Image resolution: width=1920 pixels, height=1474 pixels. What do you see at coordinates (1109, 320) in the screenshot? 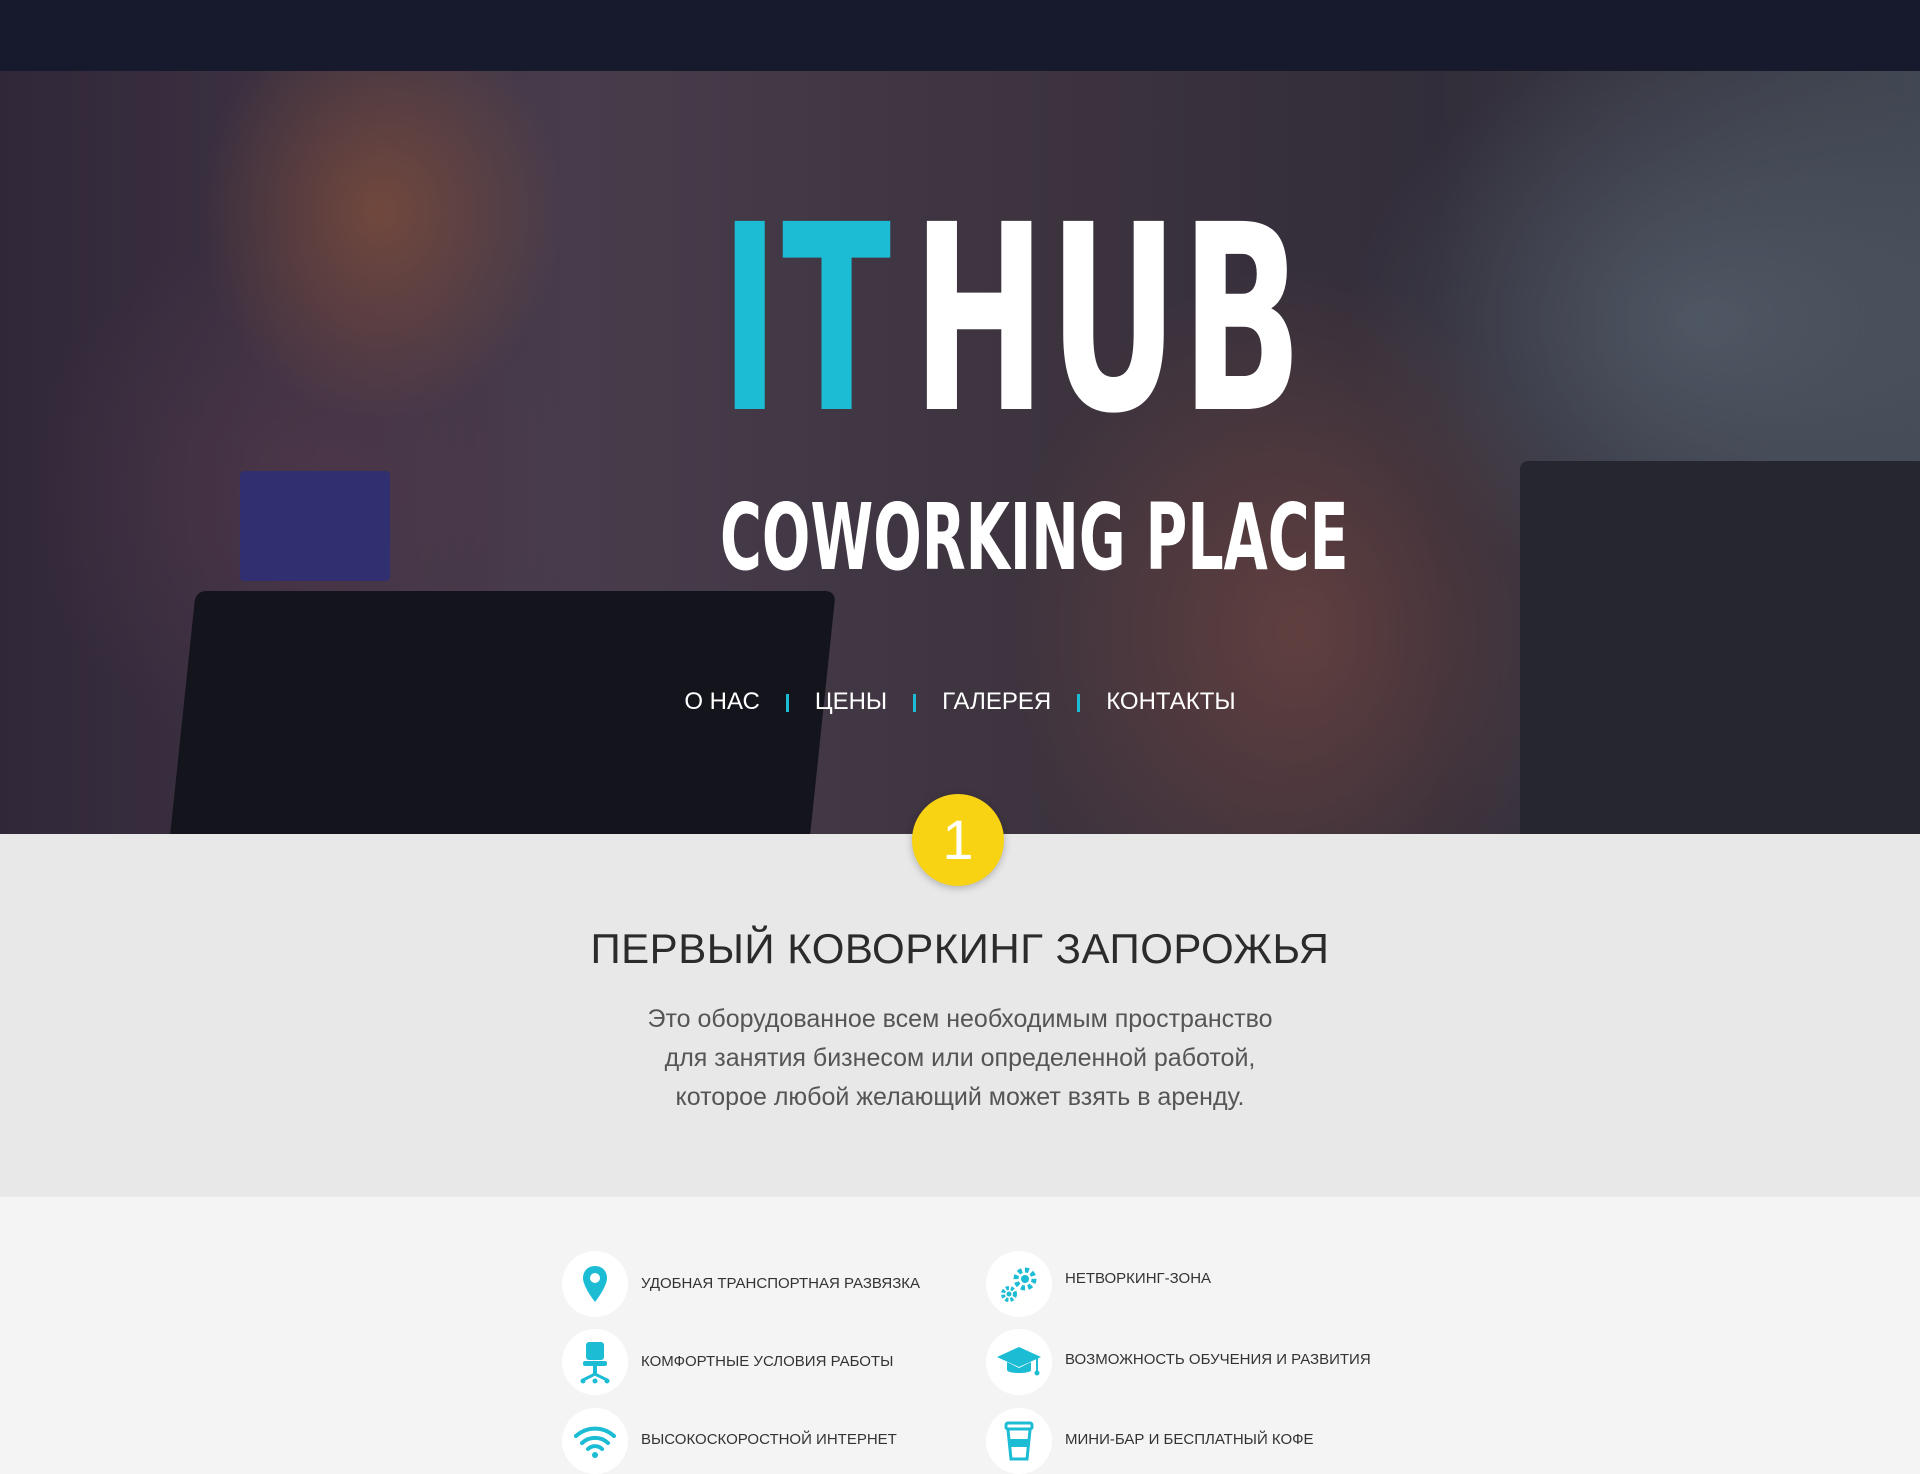
I see `logo-word-hub: HUB` at bounding box center [1109, 320].